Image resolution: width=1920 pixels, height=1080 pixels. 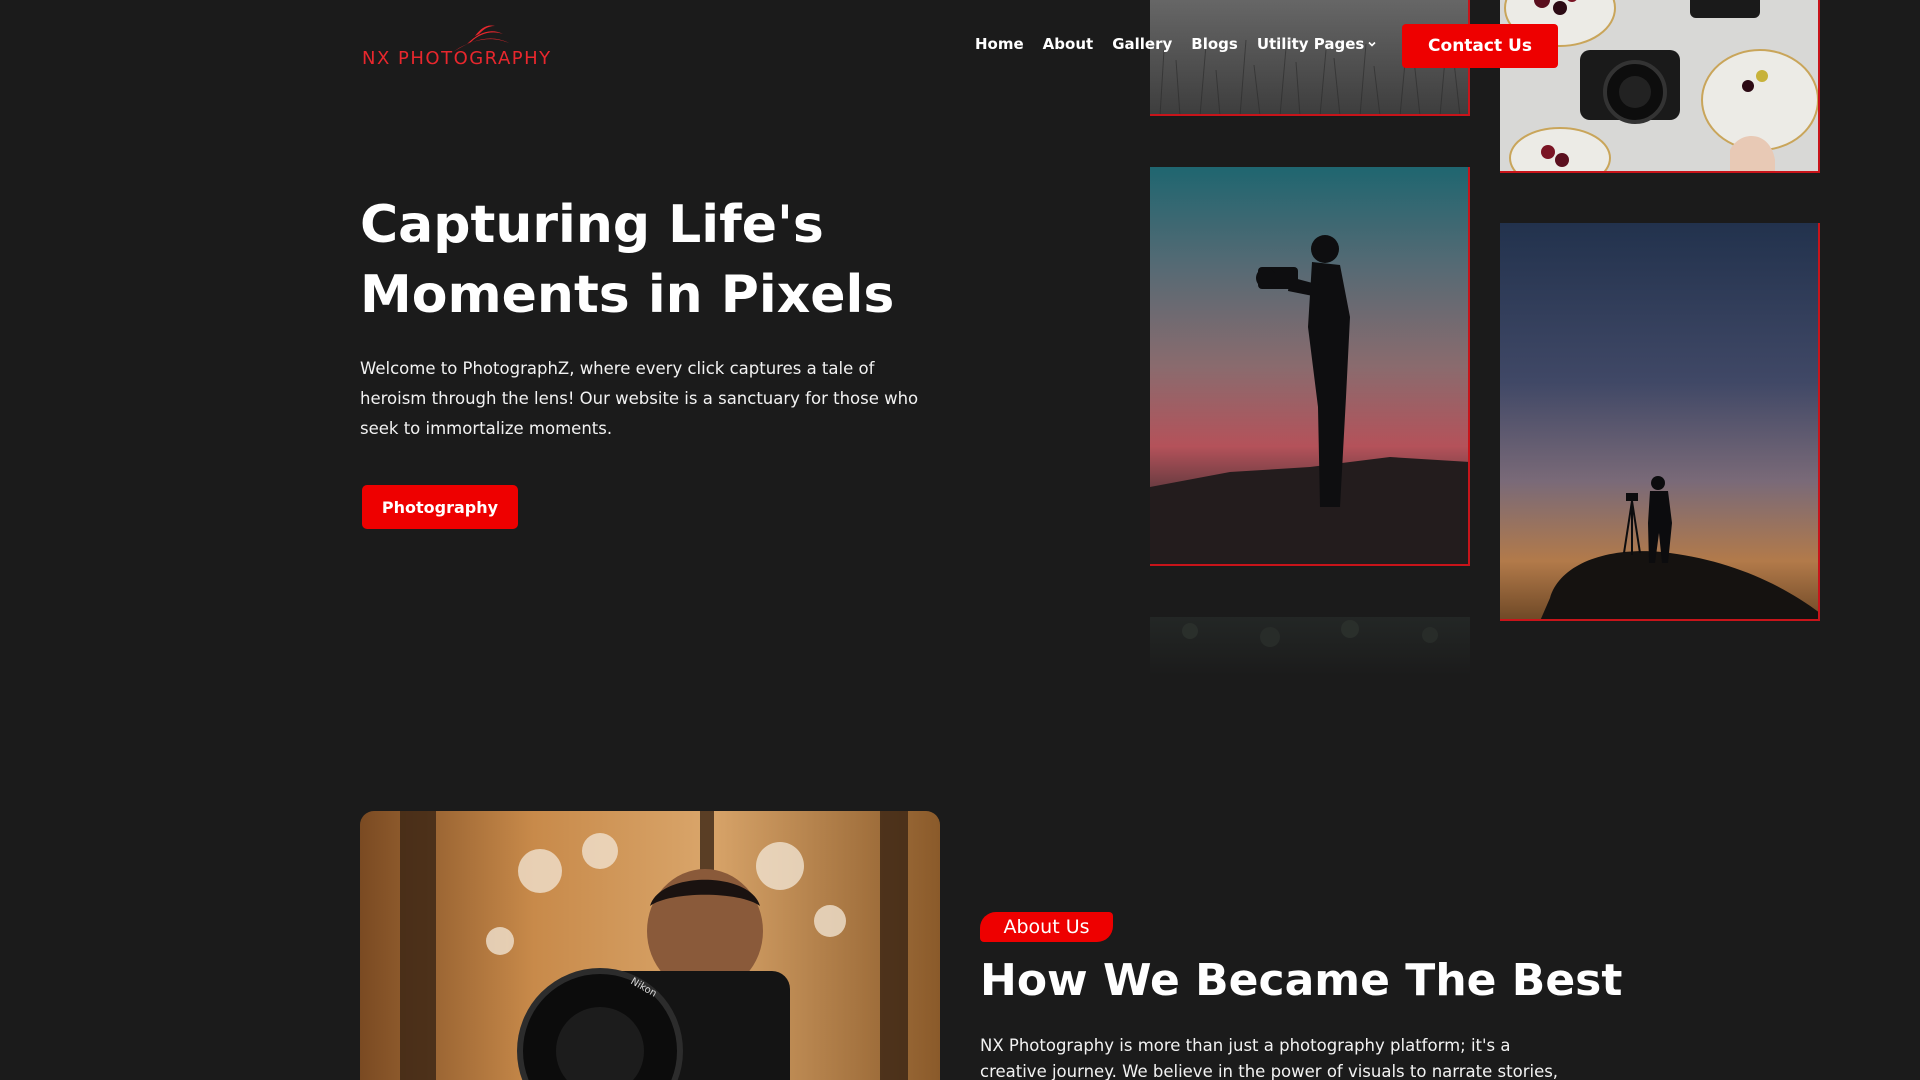 I want to click on photography-button: Photography, so click(x=440, y=507).